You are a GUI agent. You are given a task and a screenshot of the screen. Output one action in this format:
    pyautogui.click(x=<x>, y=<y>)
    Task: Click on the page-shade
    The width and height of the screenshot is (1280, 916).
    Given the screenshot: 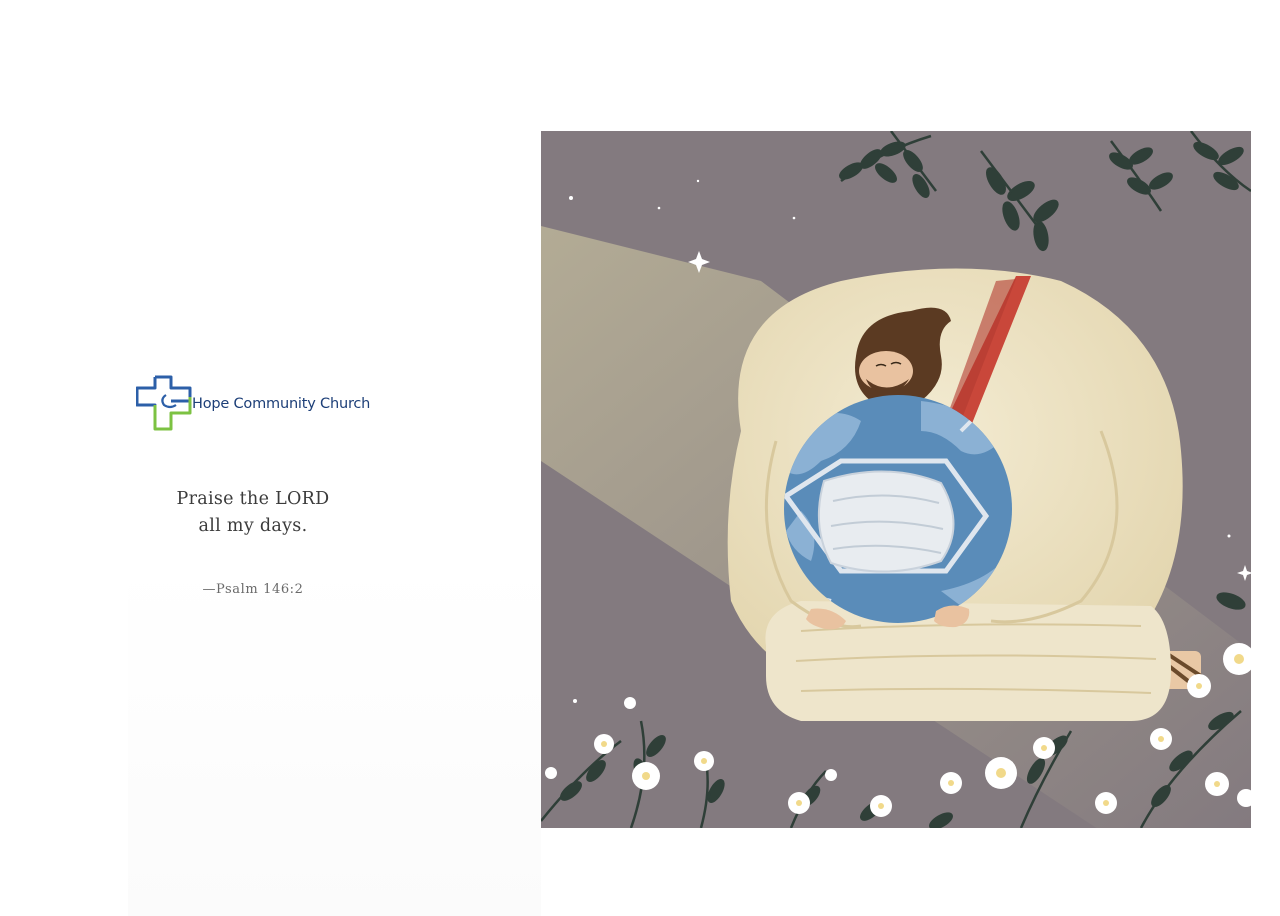 What is the action you would take?
    pyautogui.click(x=334, y=738)
    